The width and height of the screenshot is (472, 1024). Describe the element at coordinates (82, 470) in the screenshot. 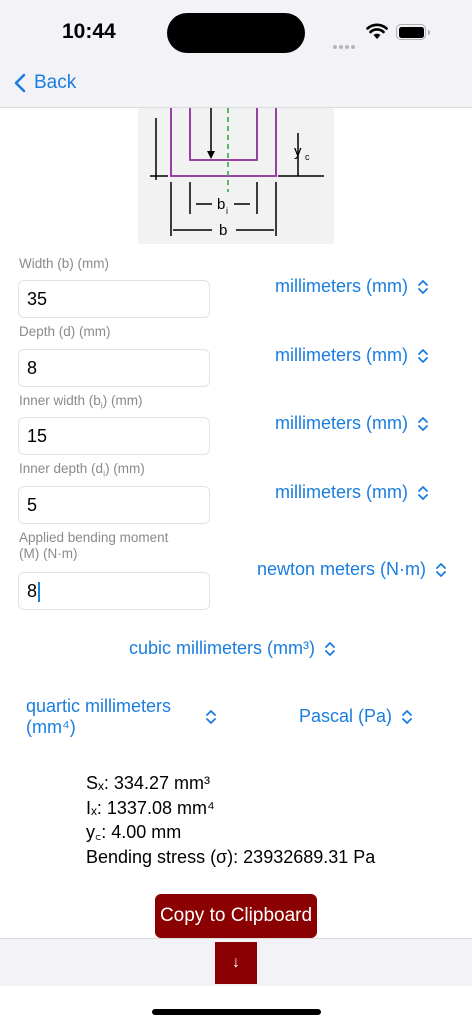

I see `inner-depth-label: Inner depth (di) (mm)` at that location.